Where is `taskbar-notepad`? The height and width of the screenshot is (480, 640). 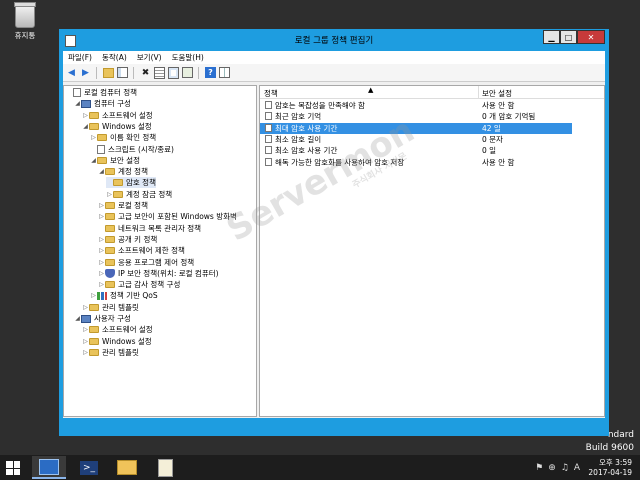
taskbar-notepad is located at coordinates (165, 467).